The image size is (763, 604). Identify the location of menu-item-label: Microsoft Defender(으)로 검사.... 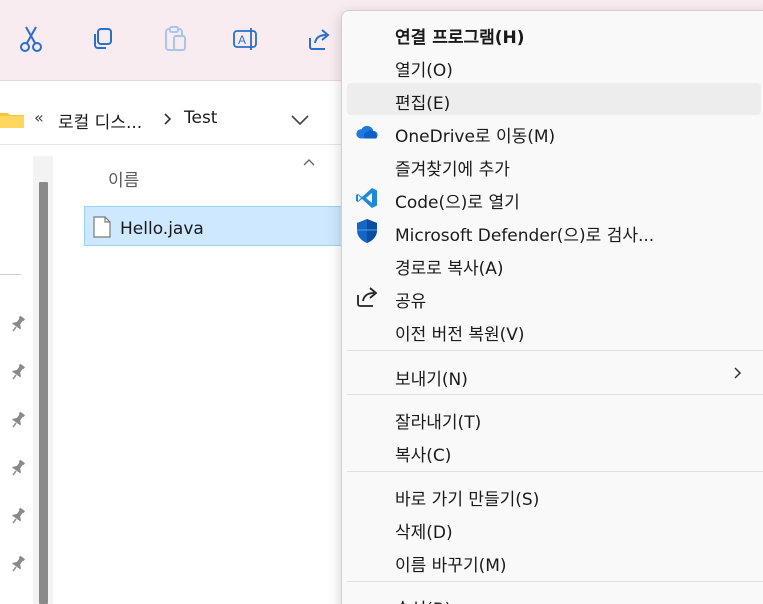
(525, 236).